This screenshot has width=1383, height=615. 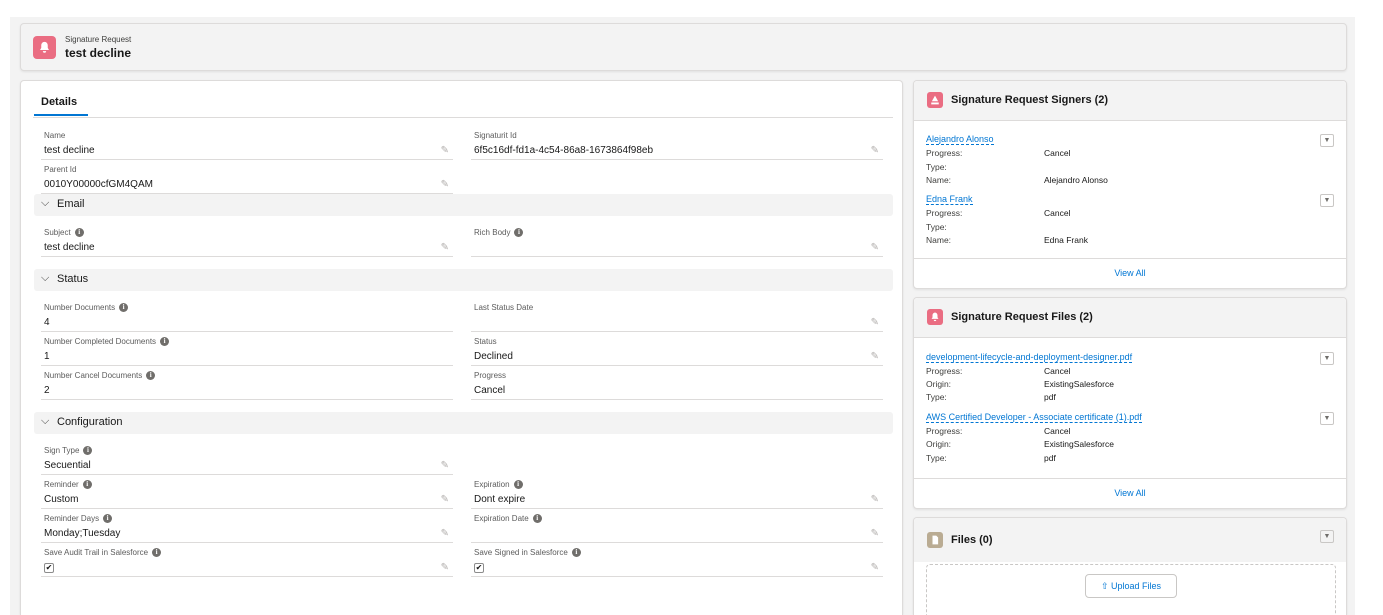 I want to click on related-list-title: Signature Request Files (2), so click(x=1022, y=317).